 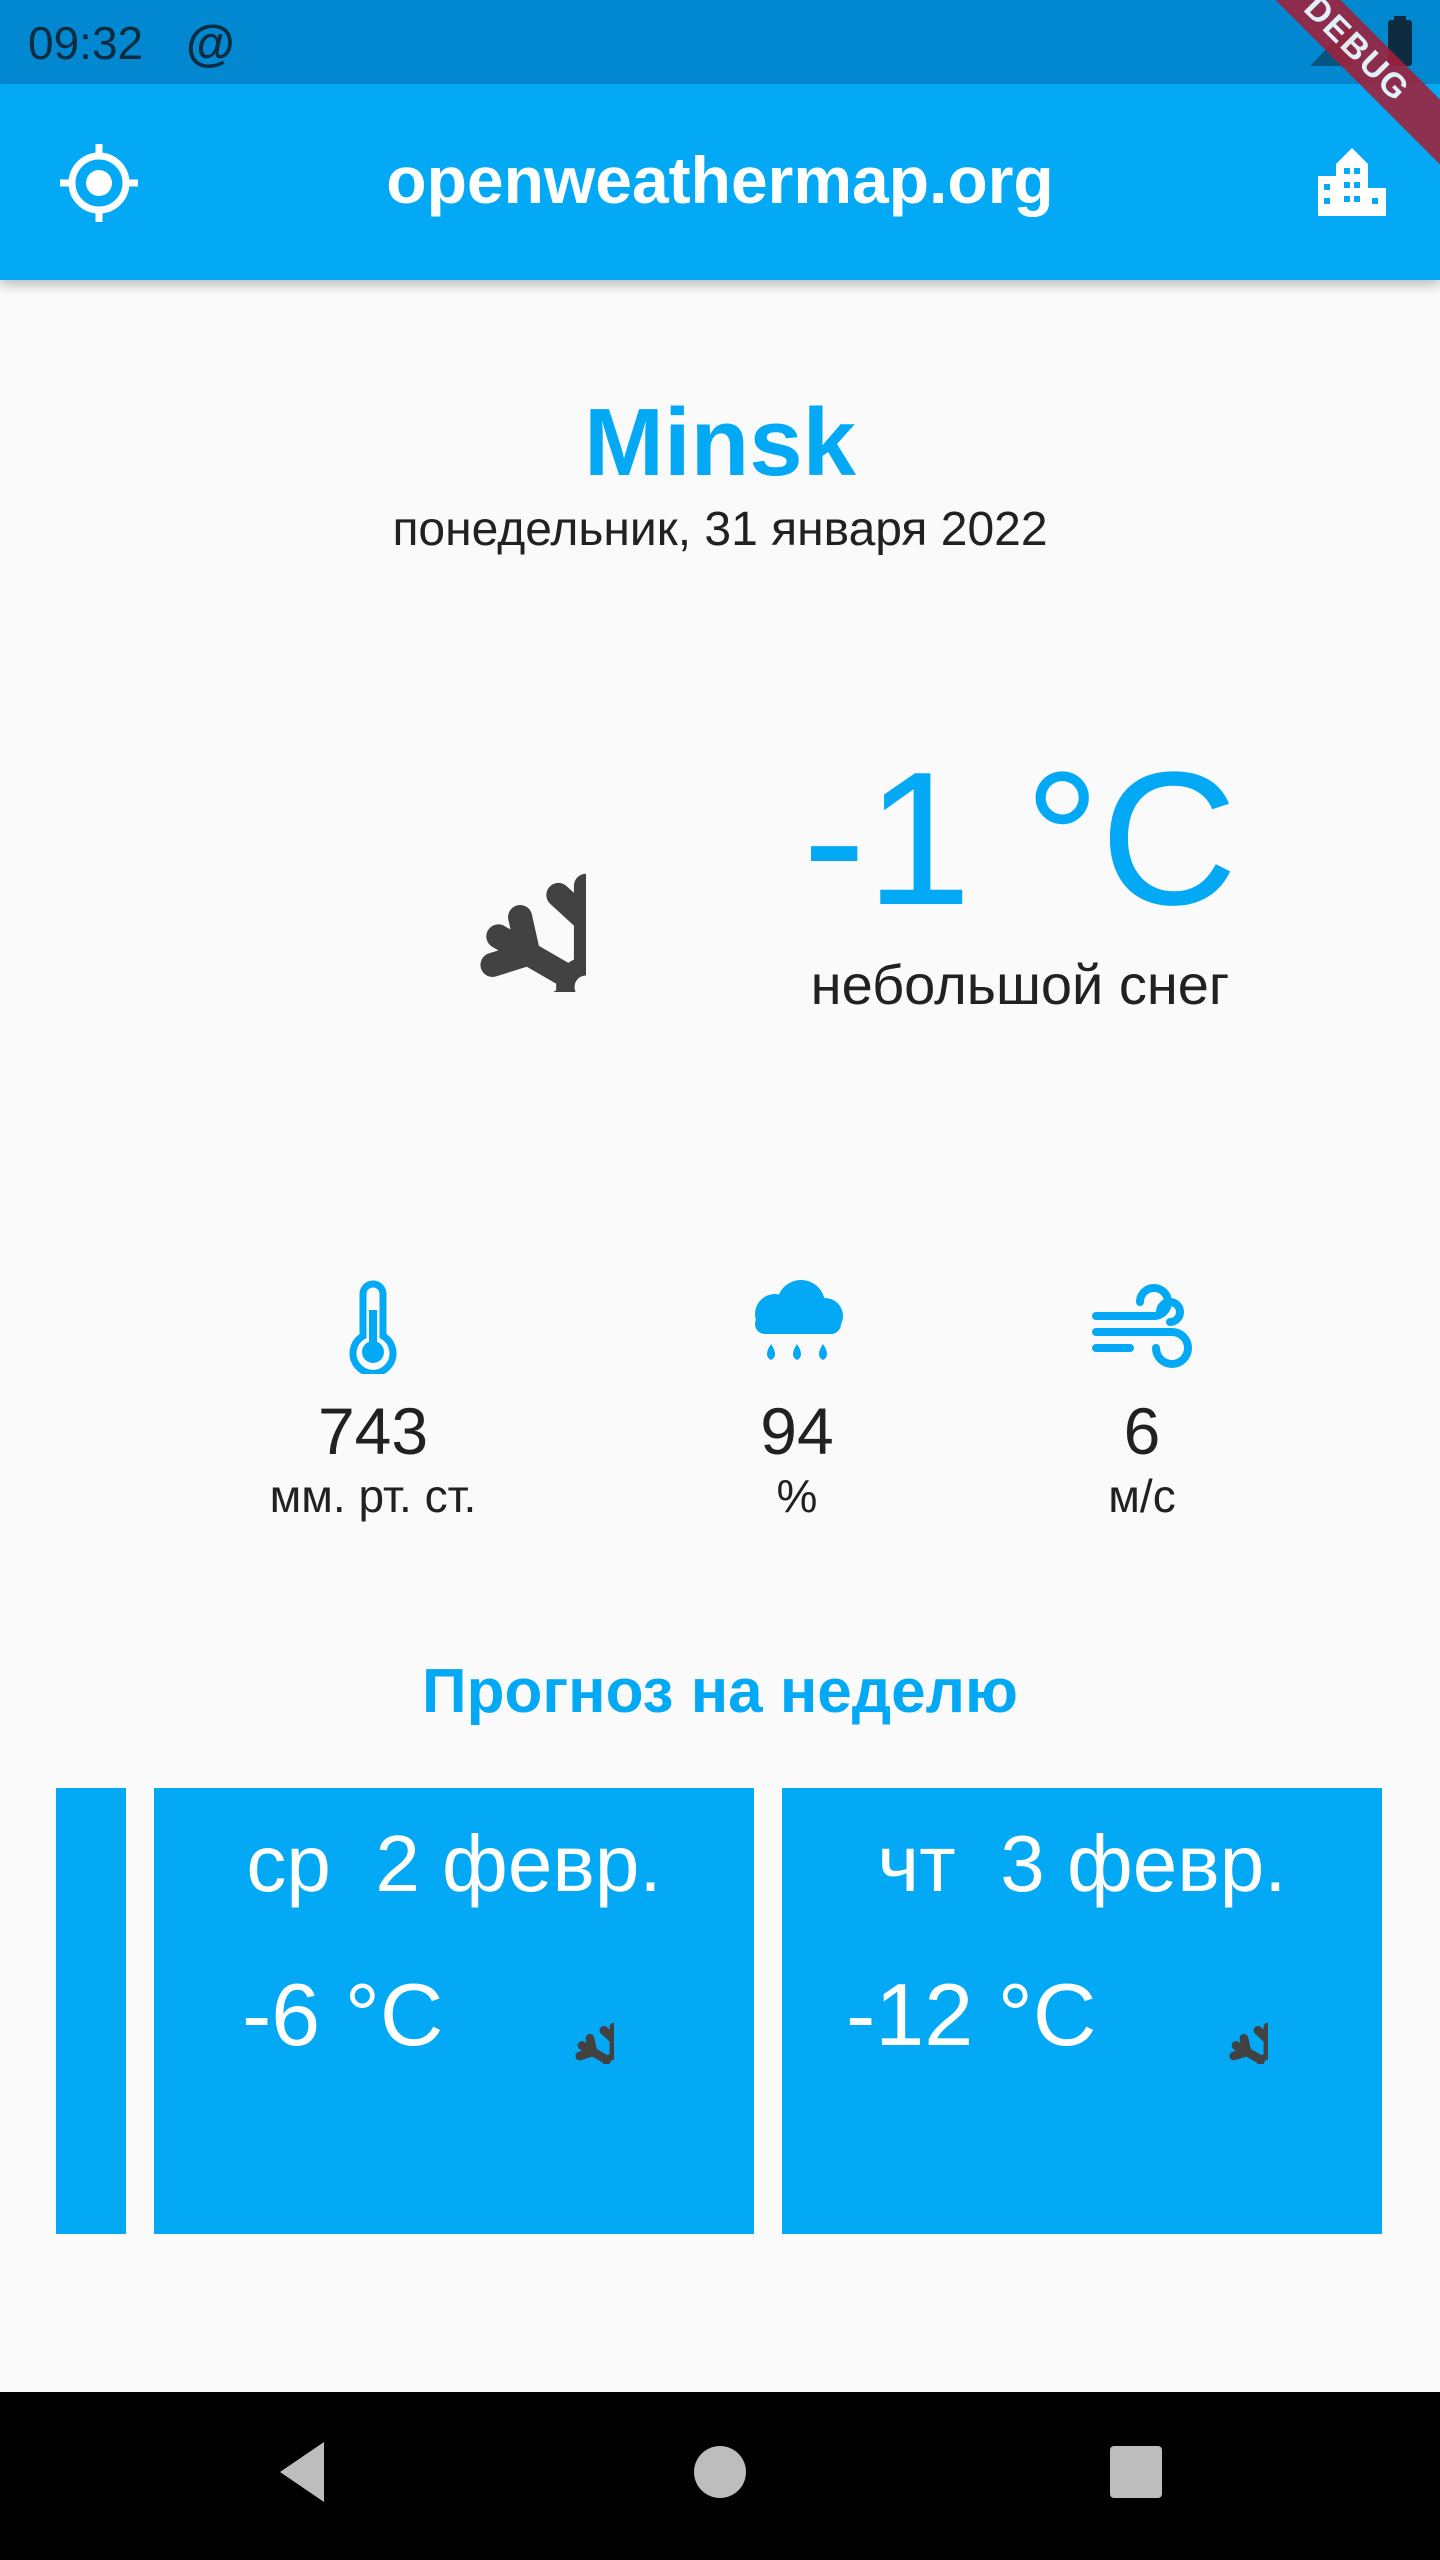 I want to click on forecast-day: ср 2 февр., so click(x=454, y=1863).